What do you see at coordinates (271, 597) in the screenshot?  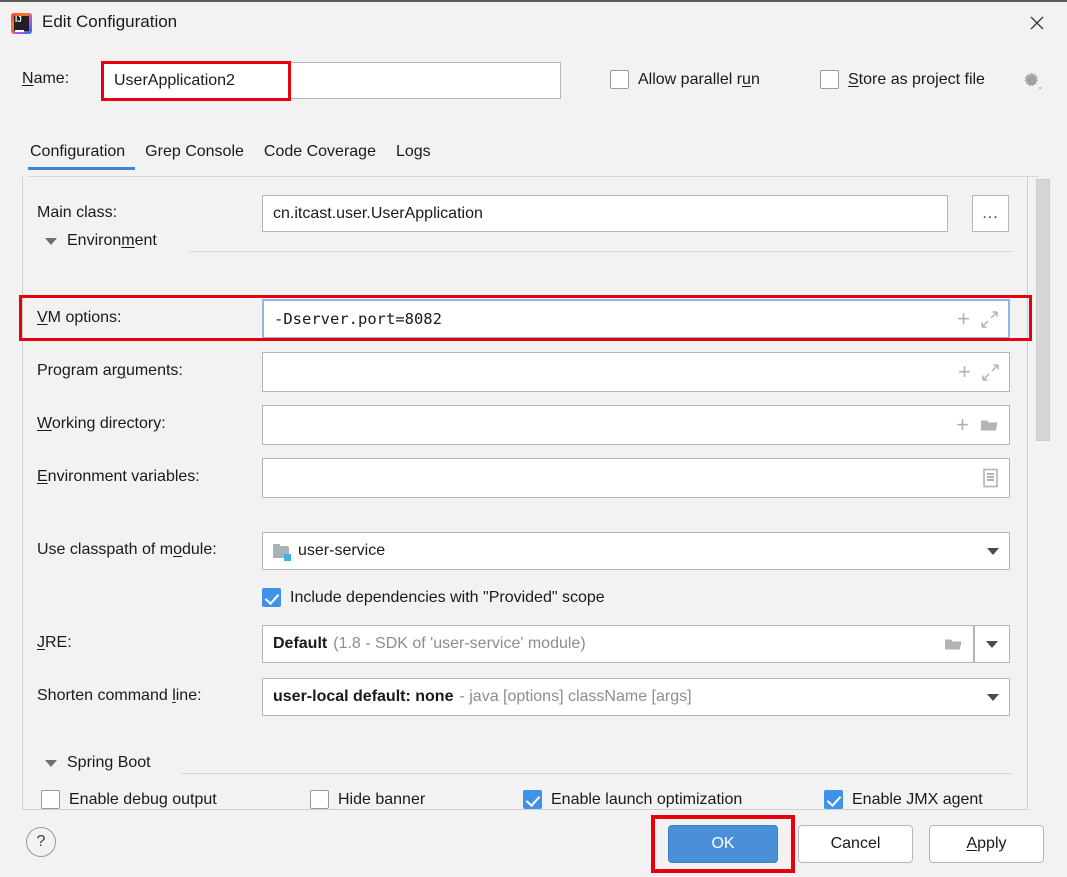 I see `include-provided-checkbox` at bounding box center [271, 597].